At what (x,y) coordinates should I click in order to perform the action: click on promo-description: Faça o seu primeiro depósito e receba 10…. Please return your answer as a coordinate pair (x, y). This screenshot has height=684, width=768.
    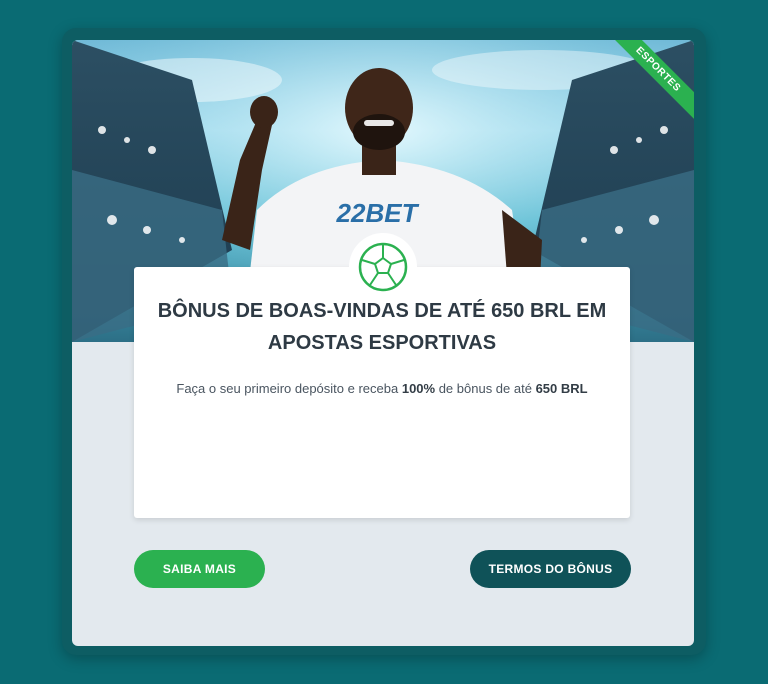
    Looking at the image, I should click on (382, 388).